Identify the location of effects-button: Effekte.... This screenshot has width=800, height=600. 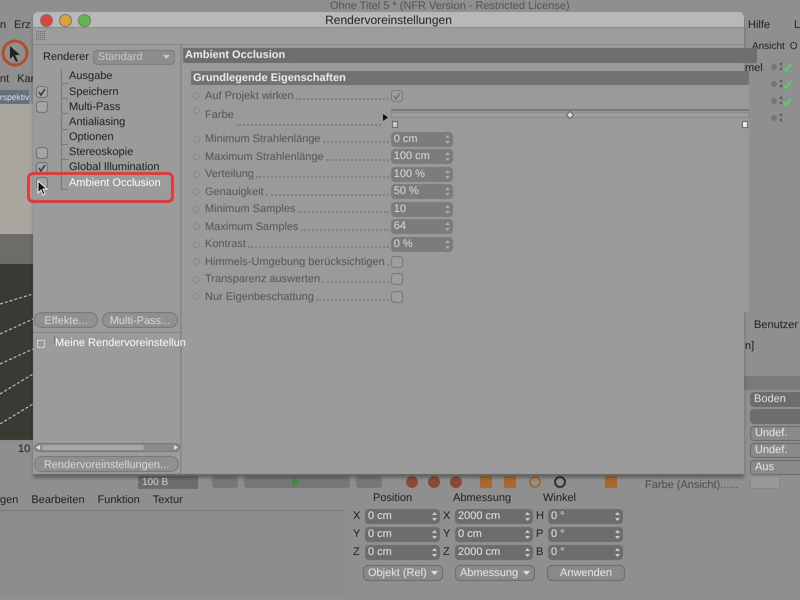
(66, 320).